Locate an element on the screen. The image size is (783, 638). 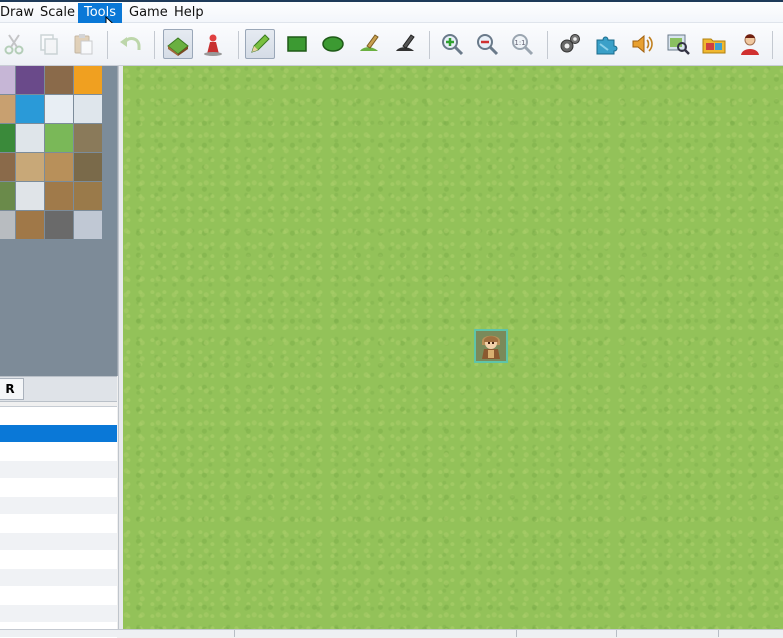
event-layer-icon is located at coordinates (213, 45).